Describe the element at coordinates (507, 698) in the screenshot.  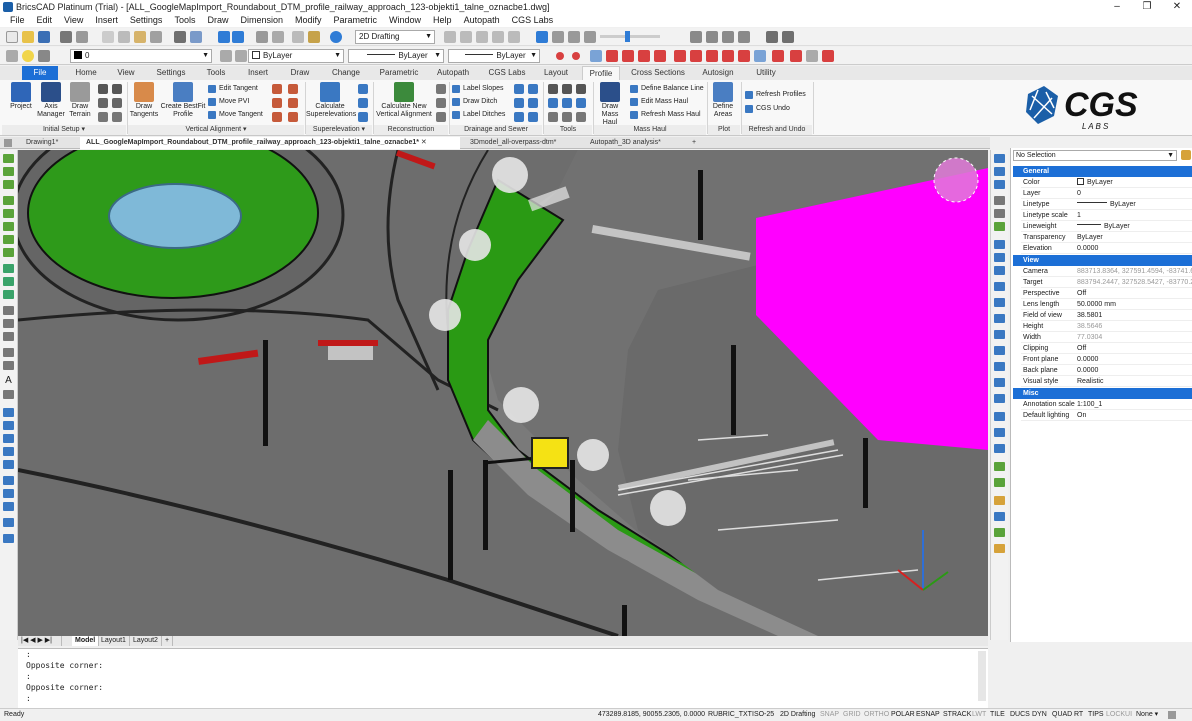
I see `command-prompt: :` at that location.